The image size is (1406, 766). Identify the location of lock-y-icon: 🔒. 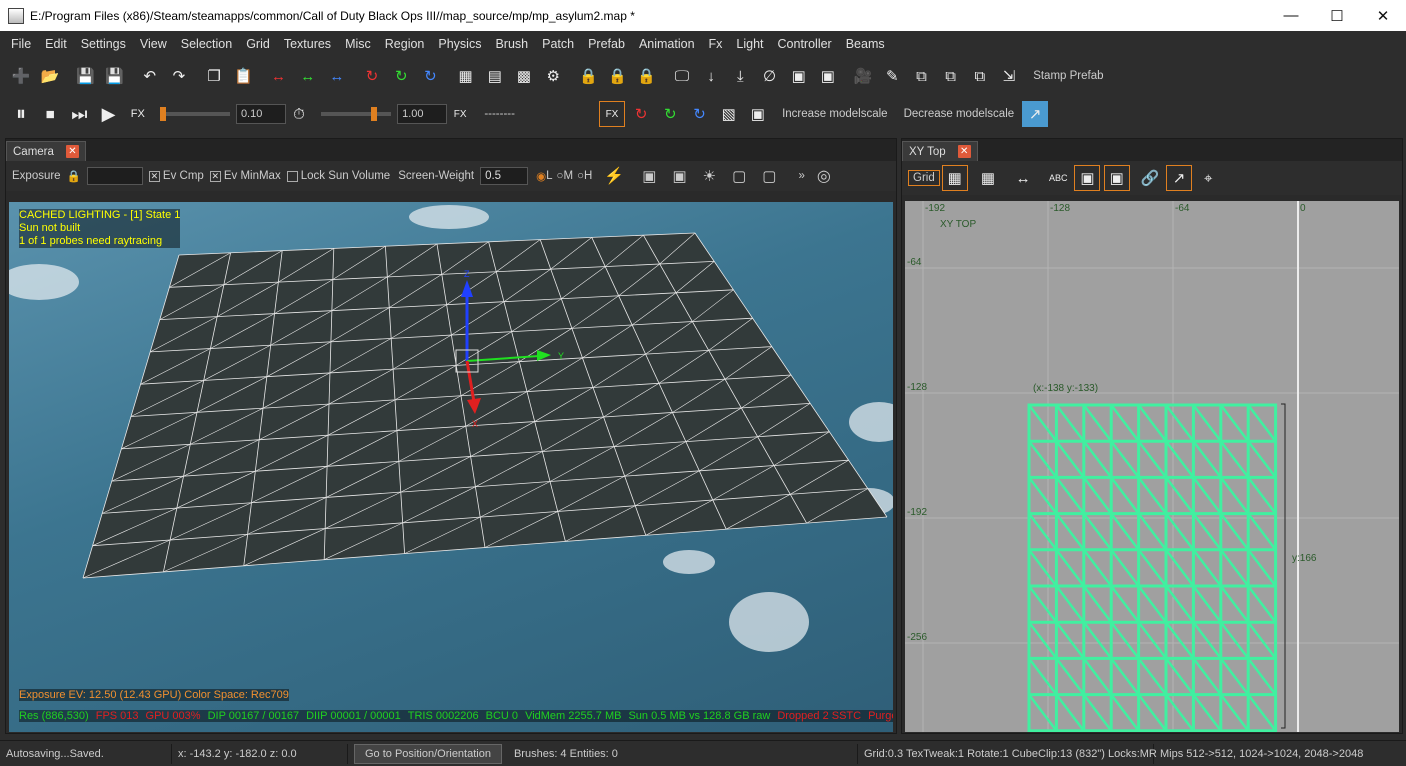
(618, 76).